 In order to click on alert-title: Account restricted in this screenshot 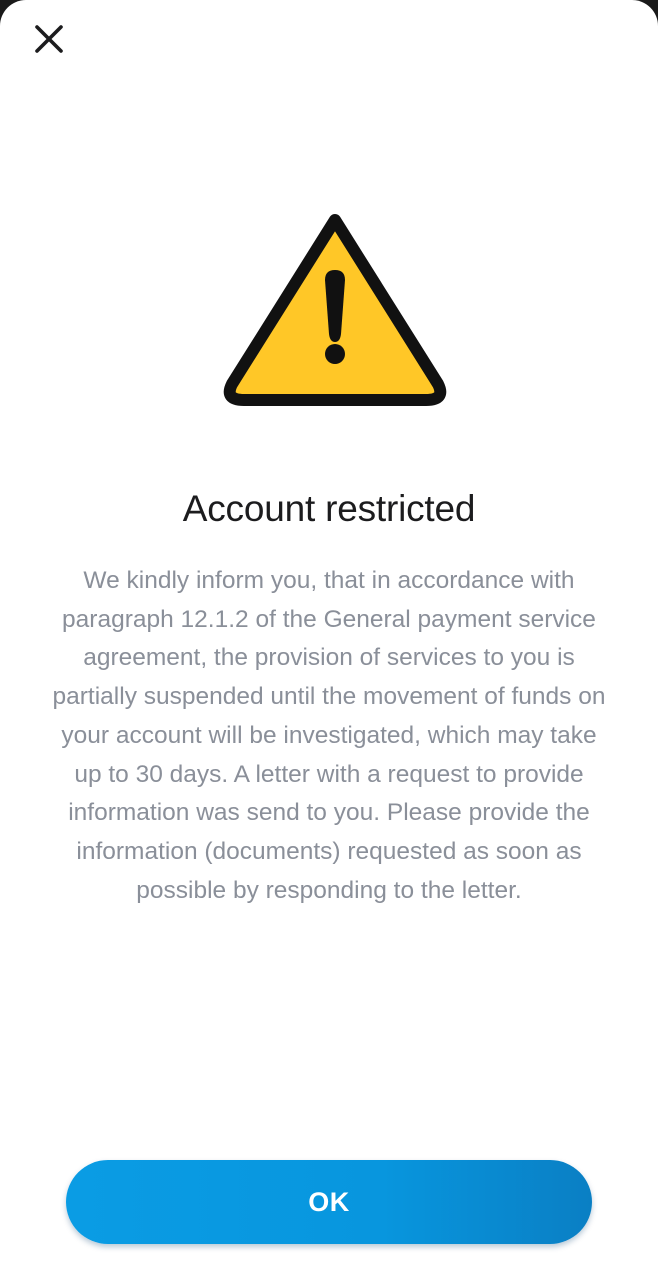, I will do `click(329, 508)`.